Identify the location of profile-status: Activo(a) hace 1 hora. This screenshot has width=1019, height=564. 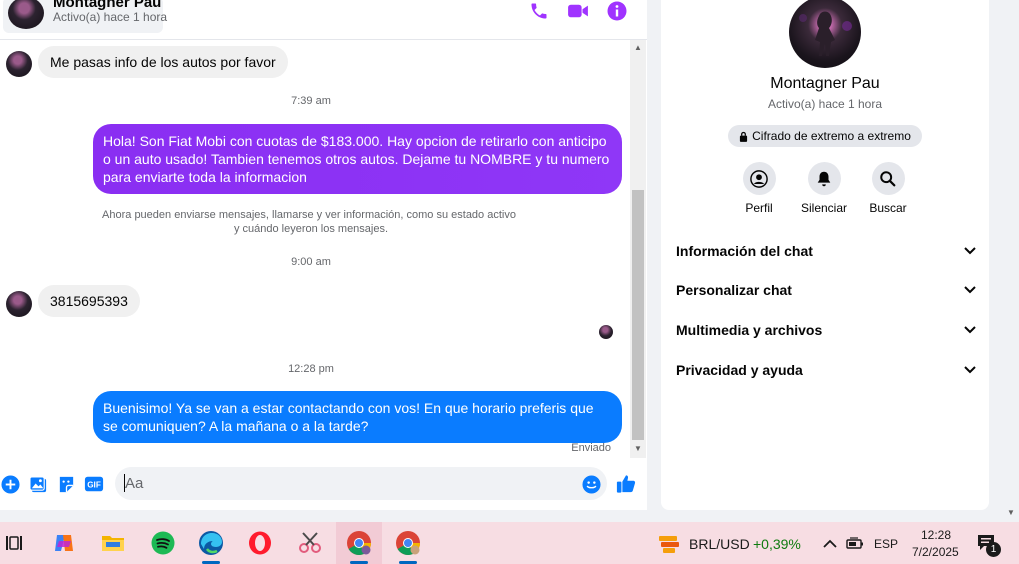
(825, 104).